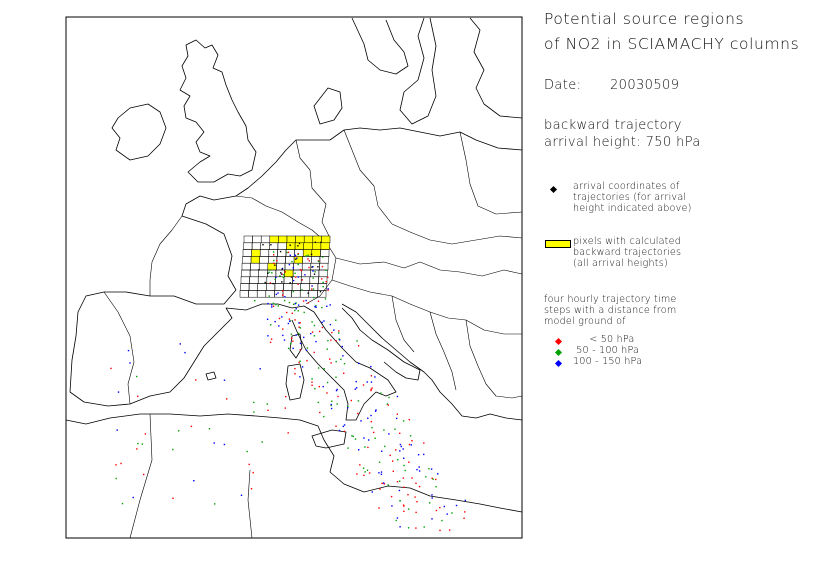 The width and height of the screenshot is (813, 566). Describe the element at coordinates (613, 125) in the screenshot. I see `trajectory-title: backward trajectory` at that location.